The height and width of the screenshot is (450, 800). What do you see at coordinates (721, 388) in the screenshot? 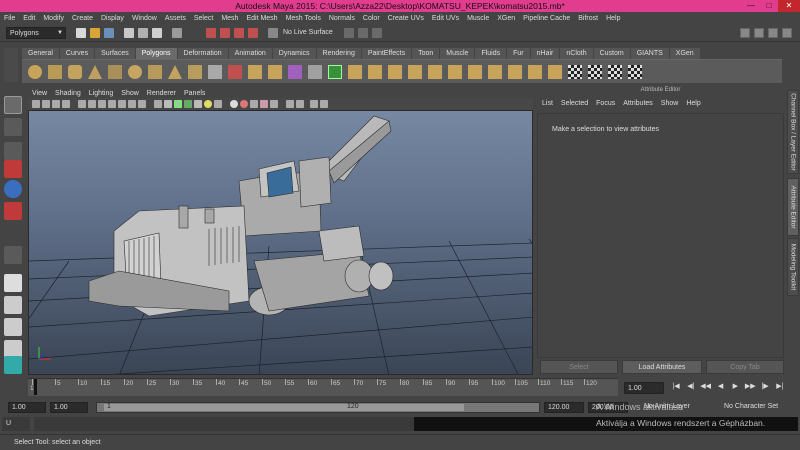
I see `play-backwards-button: ◀` at bounding box center [721, 388].